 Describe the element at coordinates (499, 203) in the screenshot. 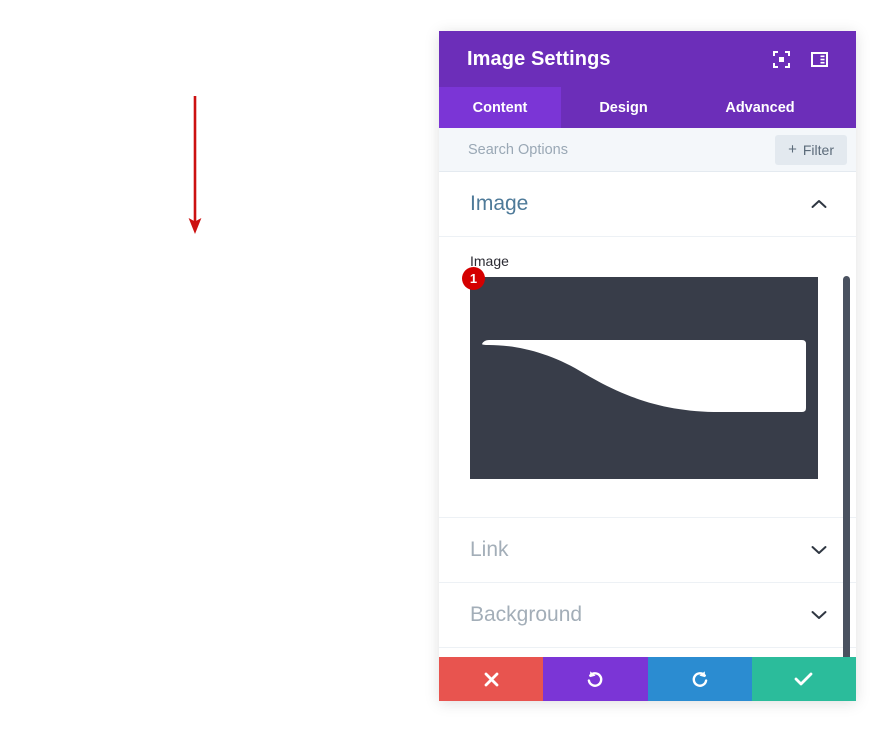

I see `section-title-image: Image` at that location.